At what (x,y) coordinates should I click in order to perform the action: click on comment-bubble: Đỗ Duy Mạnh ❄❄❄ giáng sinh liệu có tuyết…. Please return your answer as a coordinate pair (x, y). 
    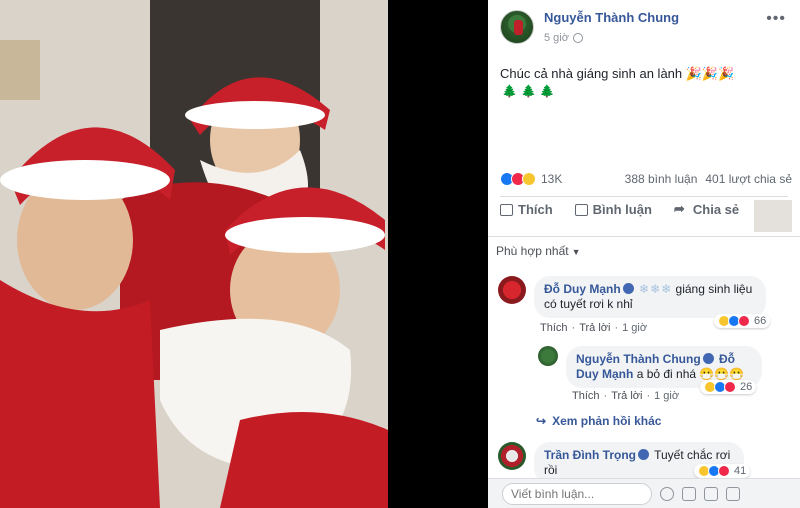
    Looking at the image, I should click on (650, 297).